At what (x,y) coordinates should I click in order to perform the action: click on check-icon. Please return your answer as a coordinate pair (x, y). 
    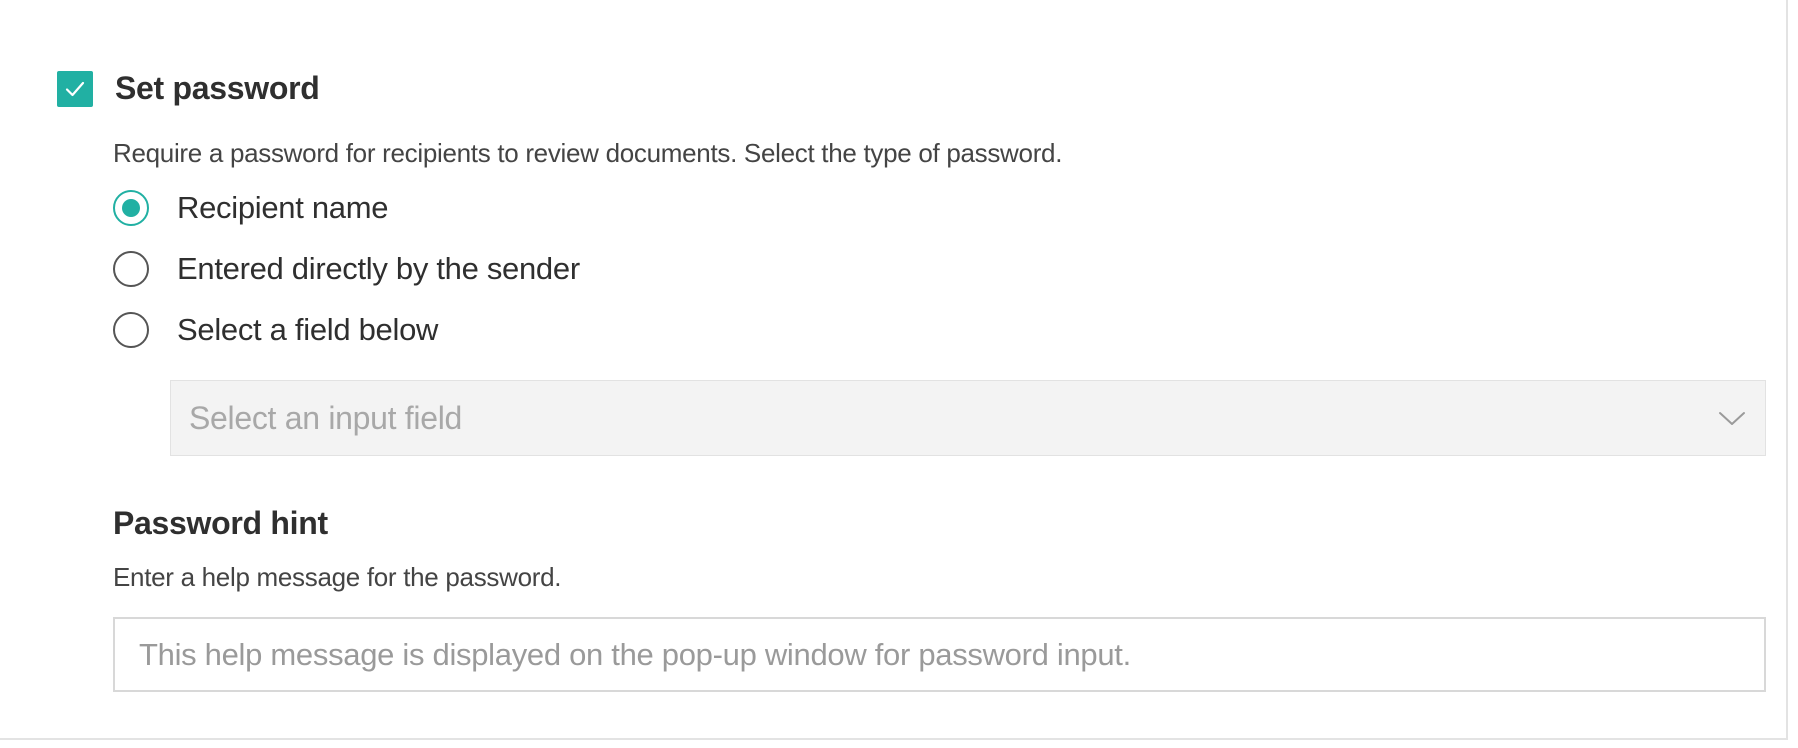
    Looking at the image, I should click on (75, 88).